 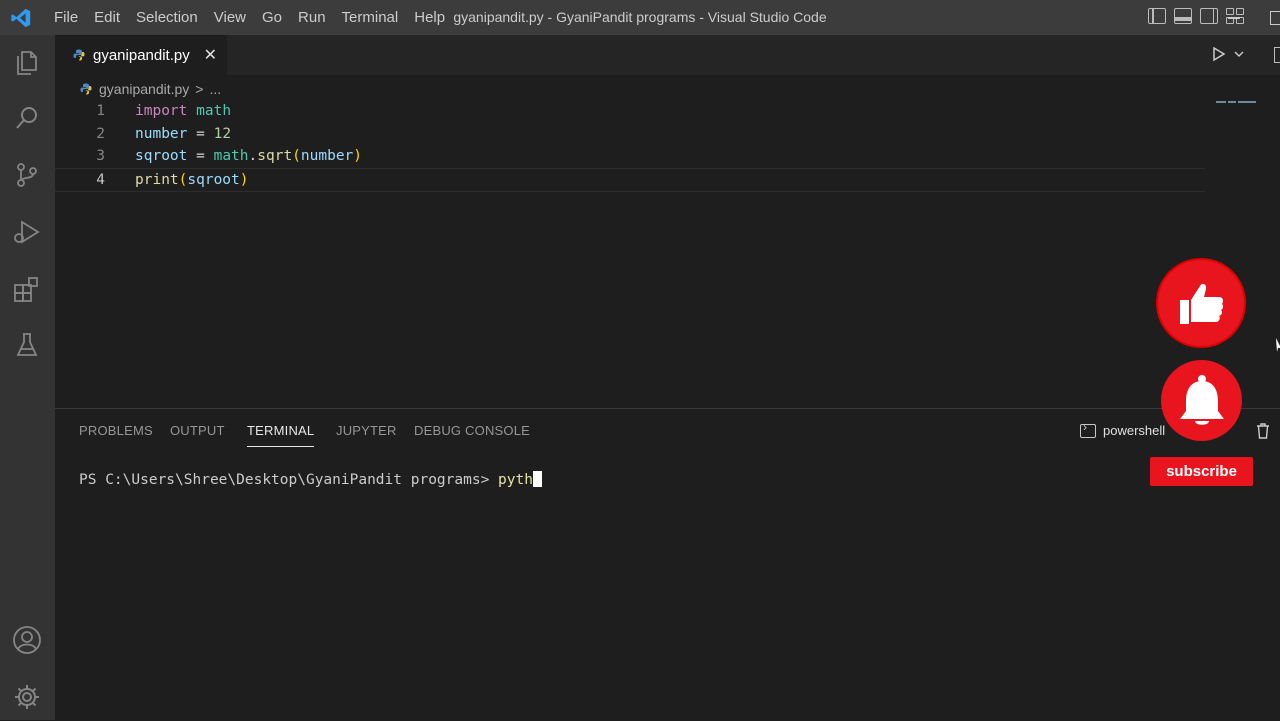 I want to click on terminal-typed-command: pyth, so click(x=515, y=480).